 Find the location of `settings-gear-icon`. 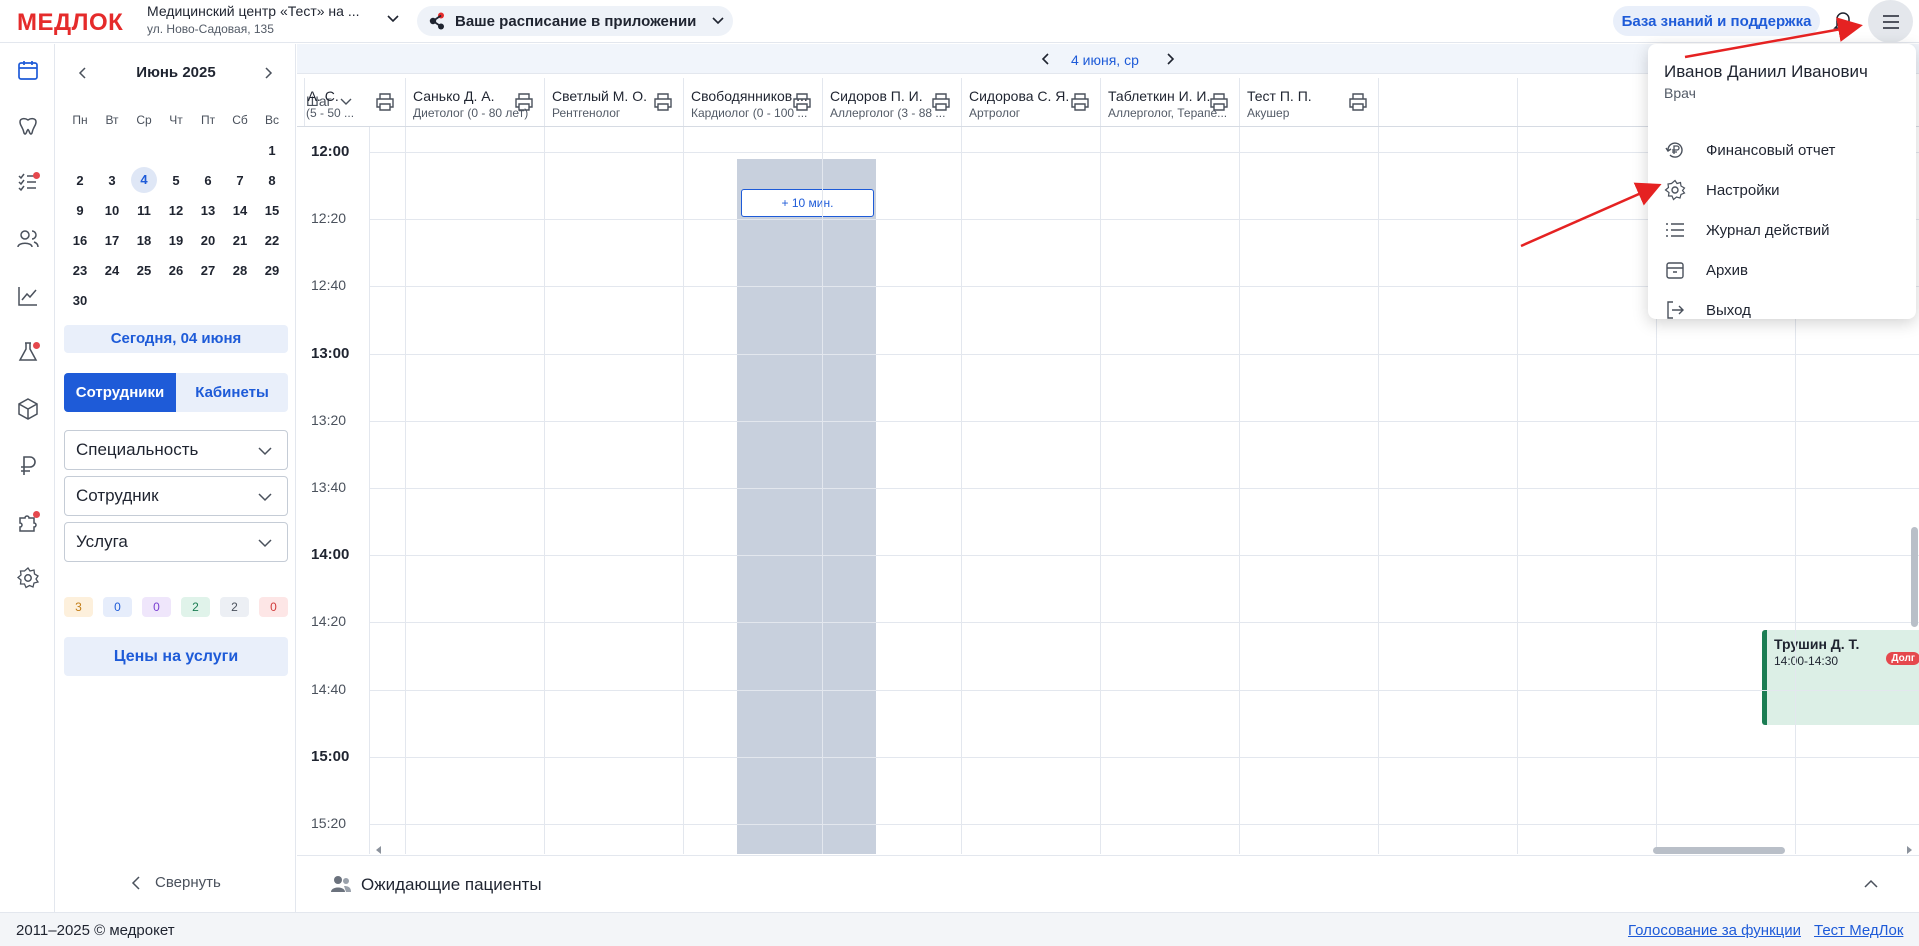

settings-gear-icon is located at coordinates (28, 578).